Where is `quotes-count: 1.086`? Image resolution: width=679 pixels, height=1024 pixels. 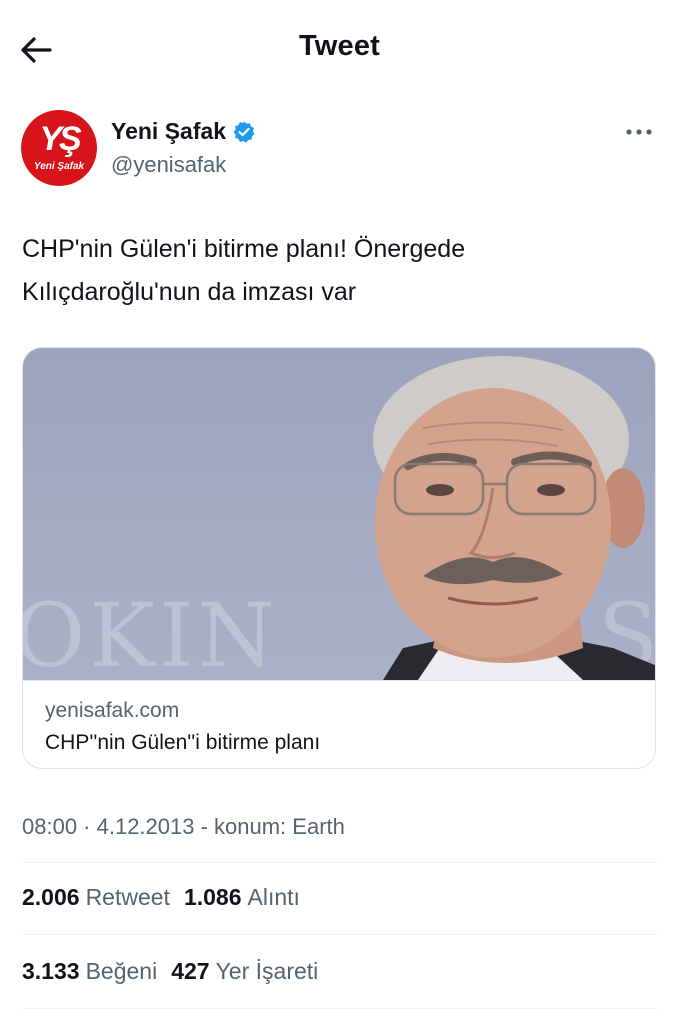 quotes-count: 1.086 is located at coordinates (212, 896).